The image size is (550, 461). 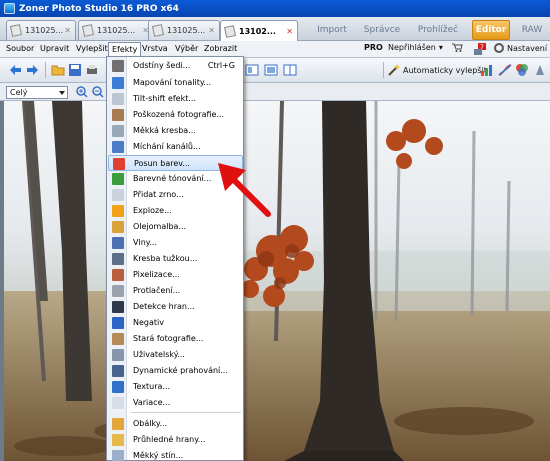 I want to click on menu-enhance: Vylepšit, so click(x=92, y=48).